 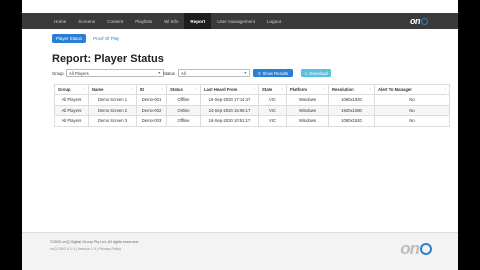 What do you see at coordinates (106, 38) in the screenshot?
I see `tab-proof-of-play: Proof Of Play` at bounding box center [106, 38].